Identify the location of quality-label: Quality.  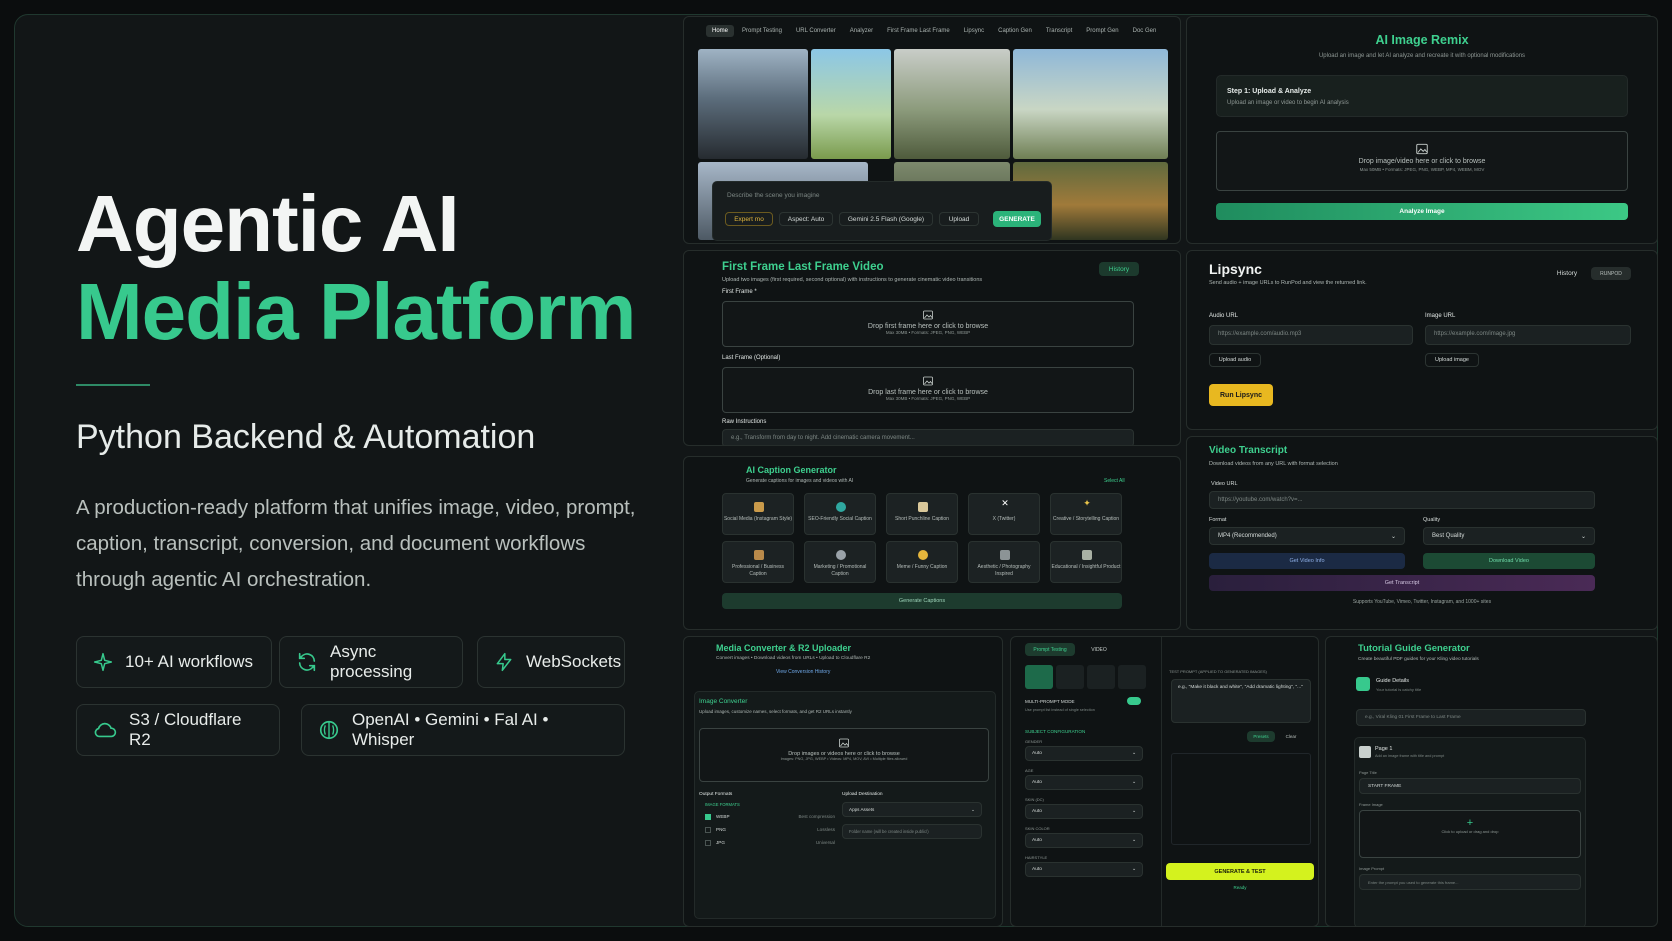
(1432, 520).